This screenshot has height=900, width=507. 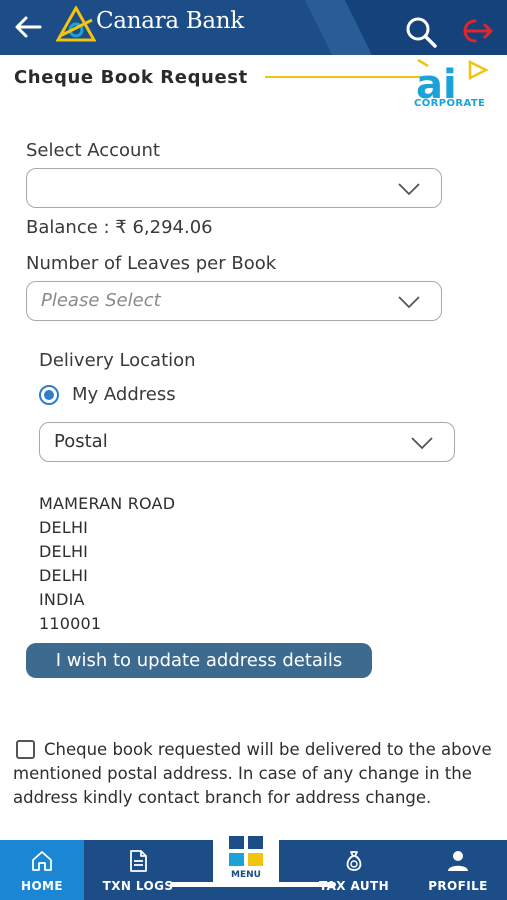 What do you see at coordinates (107, 503) in the screenshot?
I see `address-line: MAMERAN ROAD` at bounding box center [107, 503].